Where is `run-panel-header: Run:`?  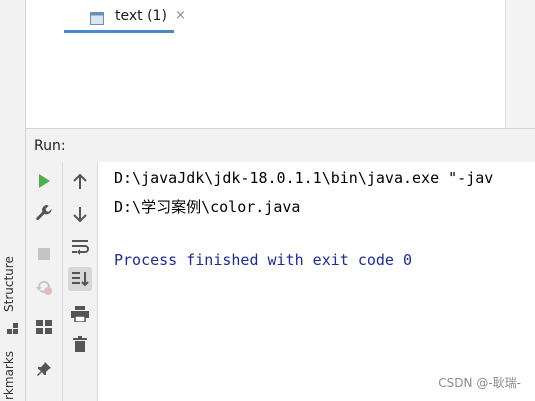
run-panel-header: Run: is located at coordinates (280, 145).